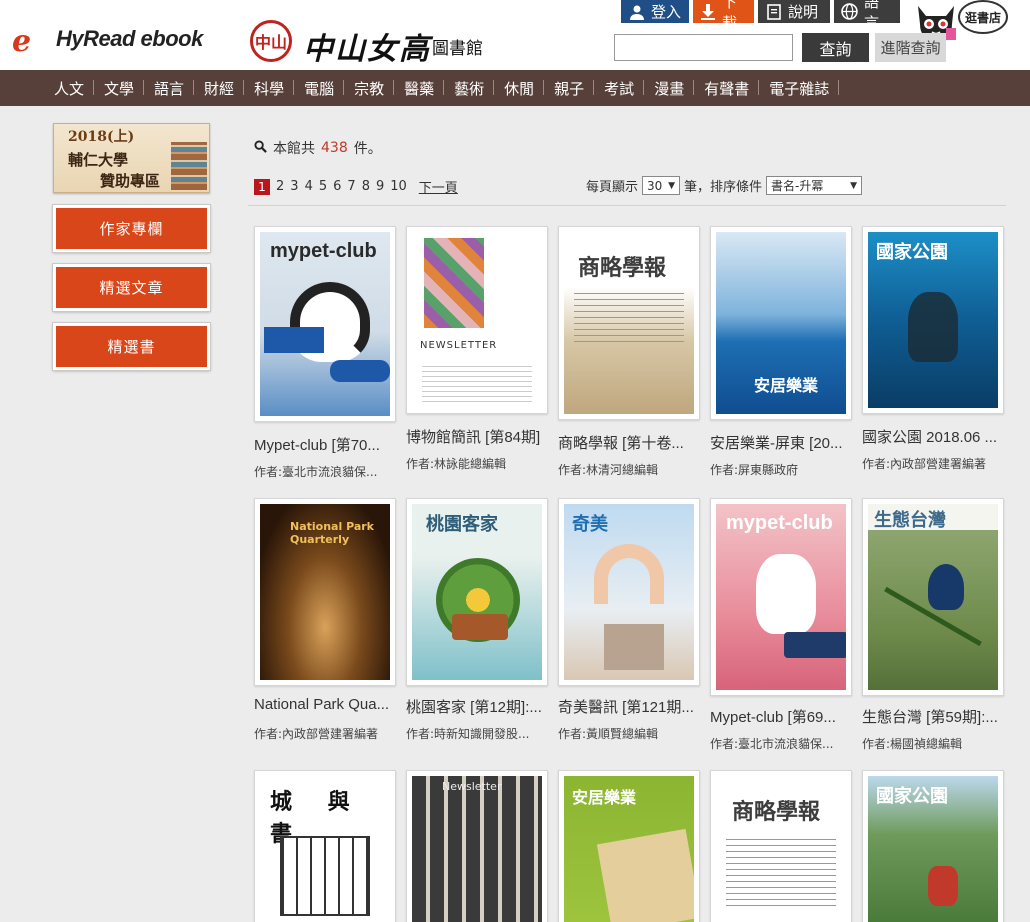 The width and height of the screenshot is (1030, 922). I want to click on library-label: 圖書館, so click(457, 49).